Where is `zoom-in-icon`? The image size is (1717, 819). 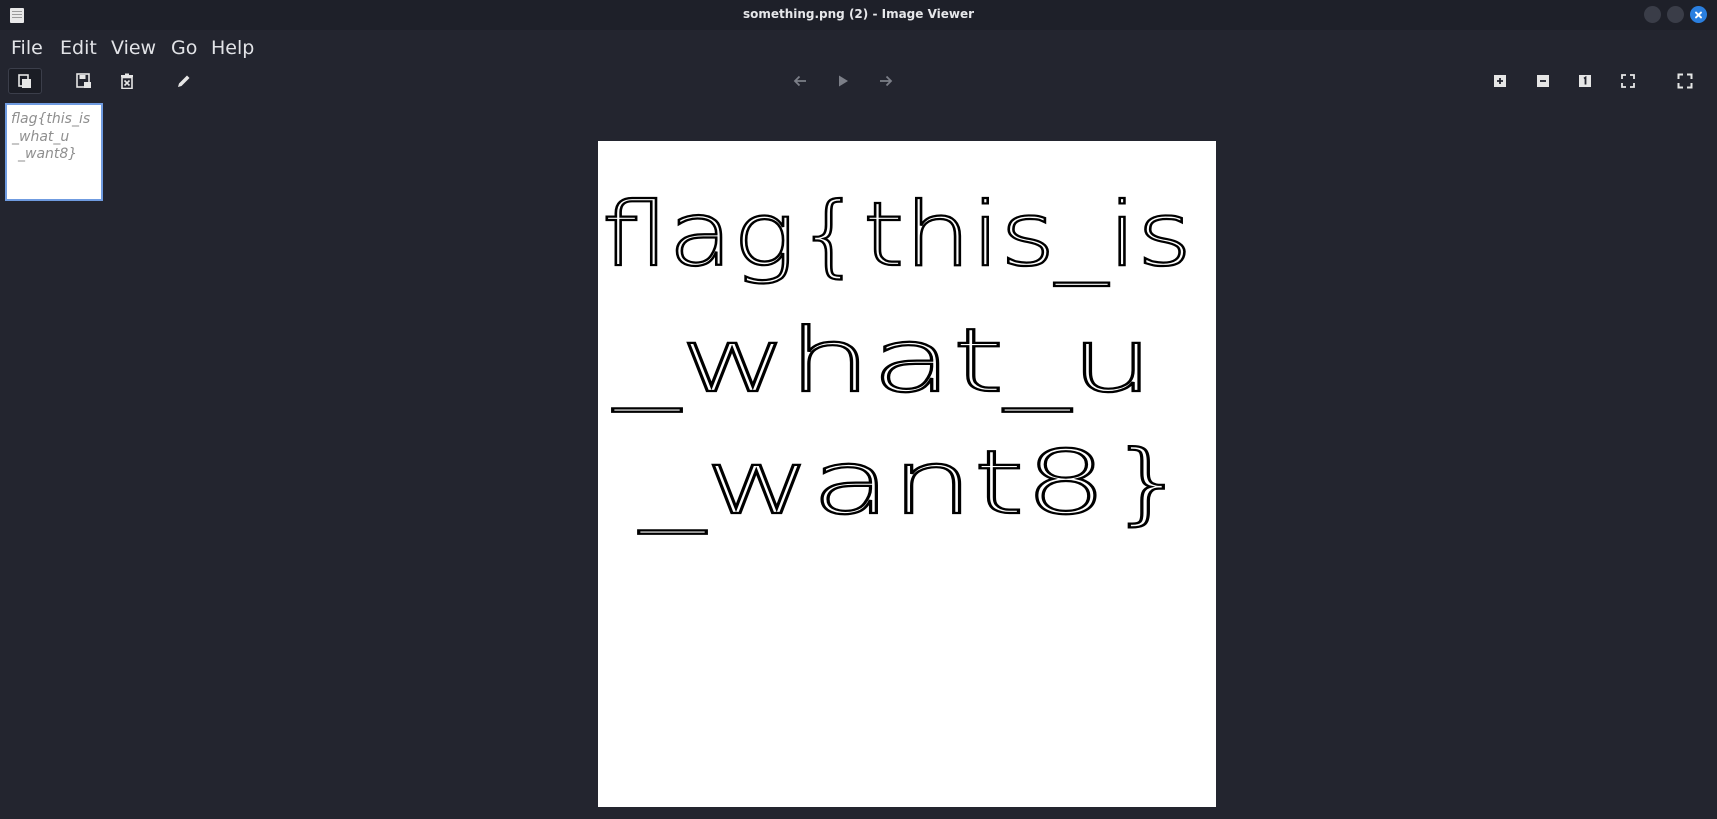 zoom-in-icon is located at coordinates (1500, 81).